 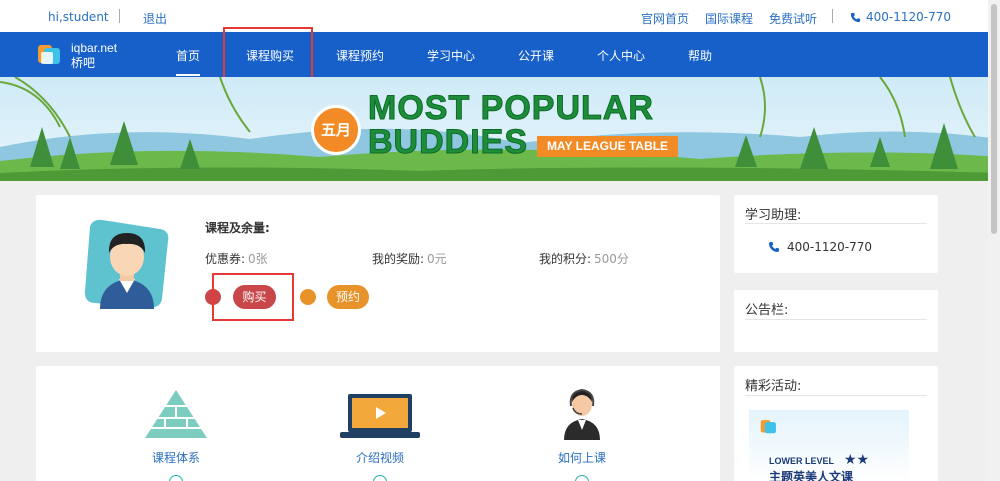 I want to click on video-icon, so click(x=380, y=416).